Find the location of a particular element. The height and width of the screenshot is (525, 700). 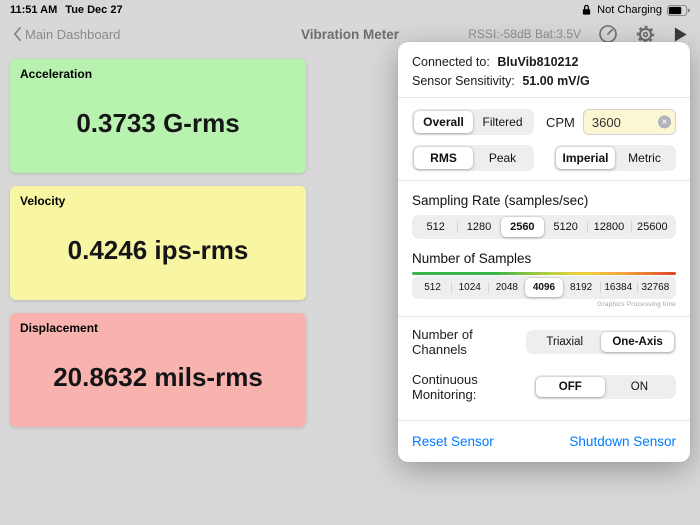

segment-off: OFF is located at coordinates (570, 387).